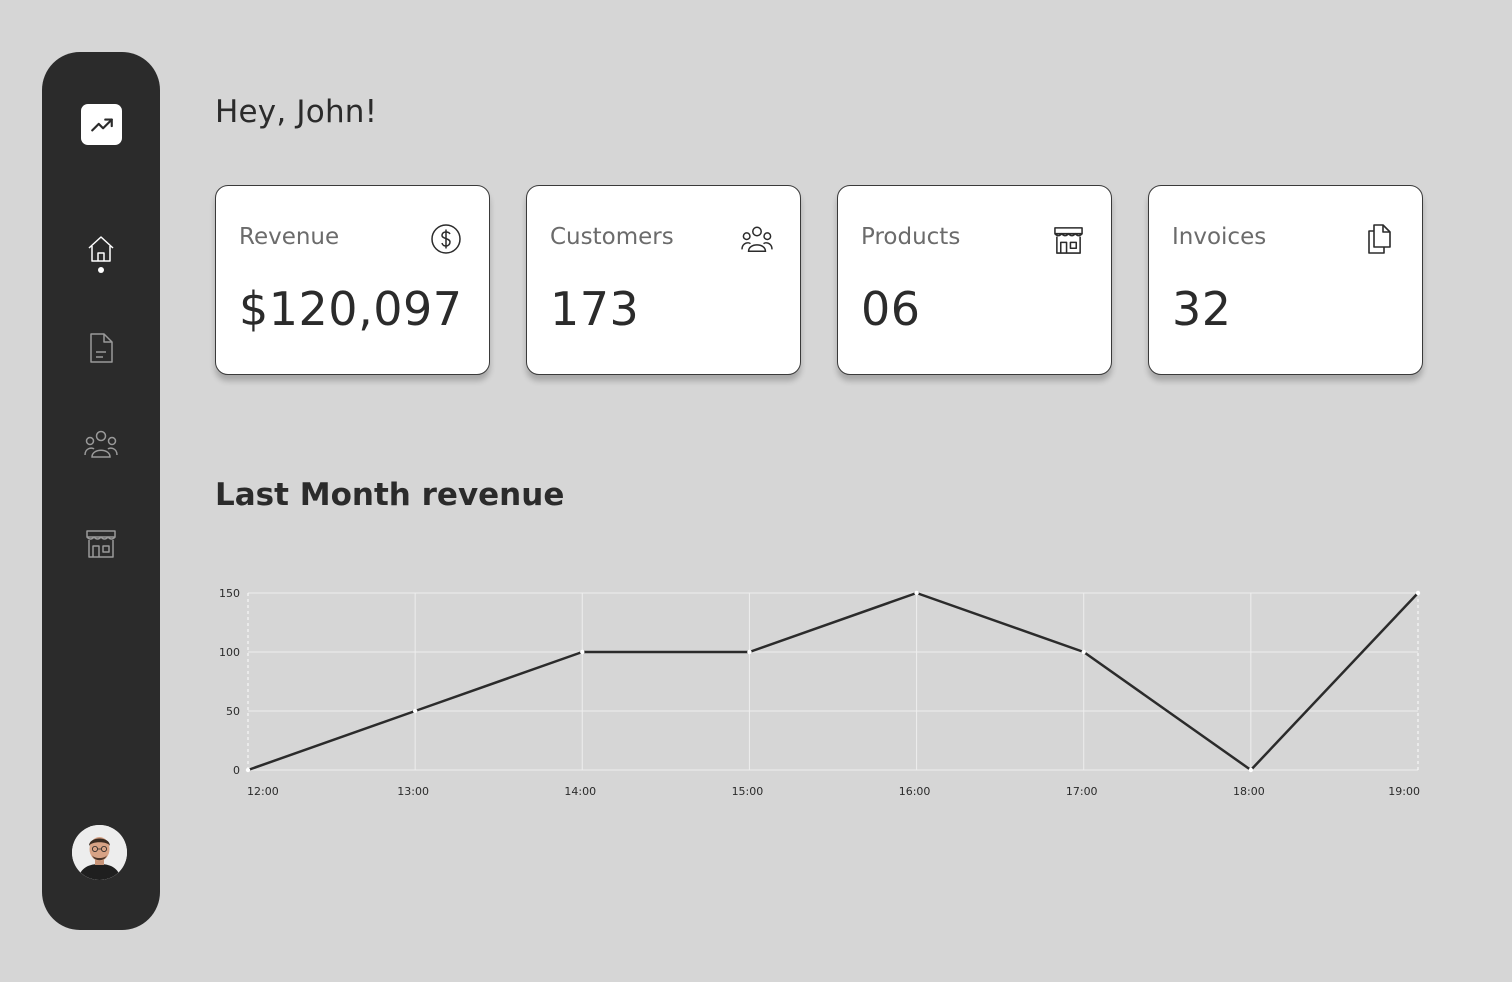  I want to click on card-value: $120,097, so click(351, 309).